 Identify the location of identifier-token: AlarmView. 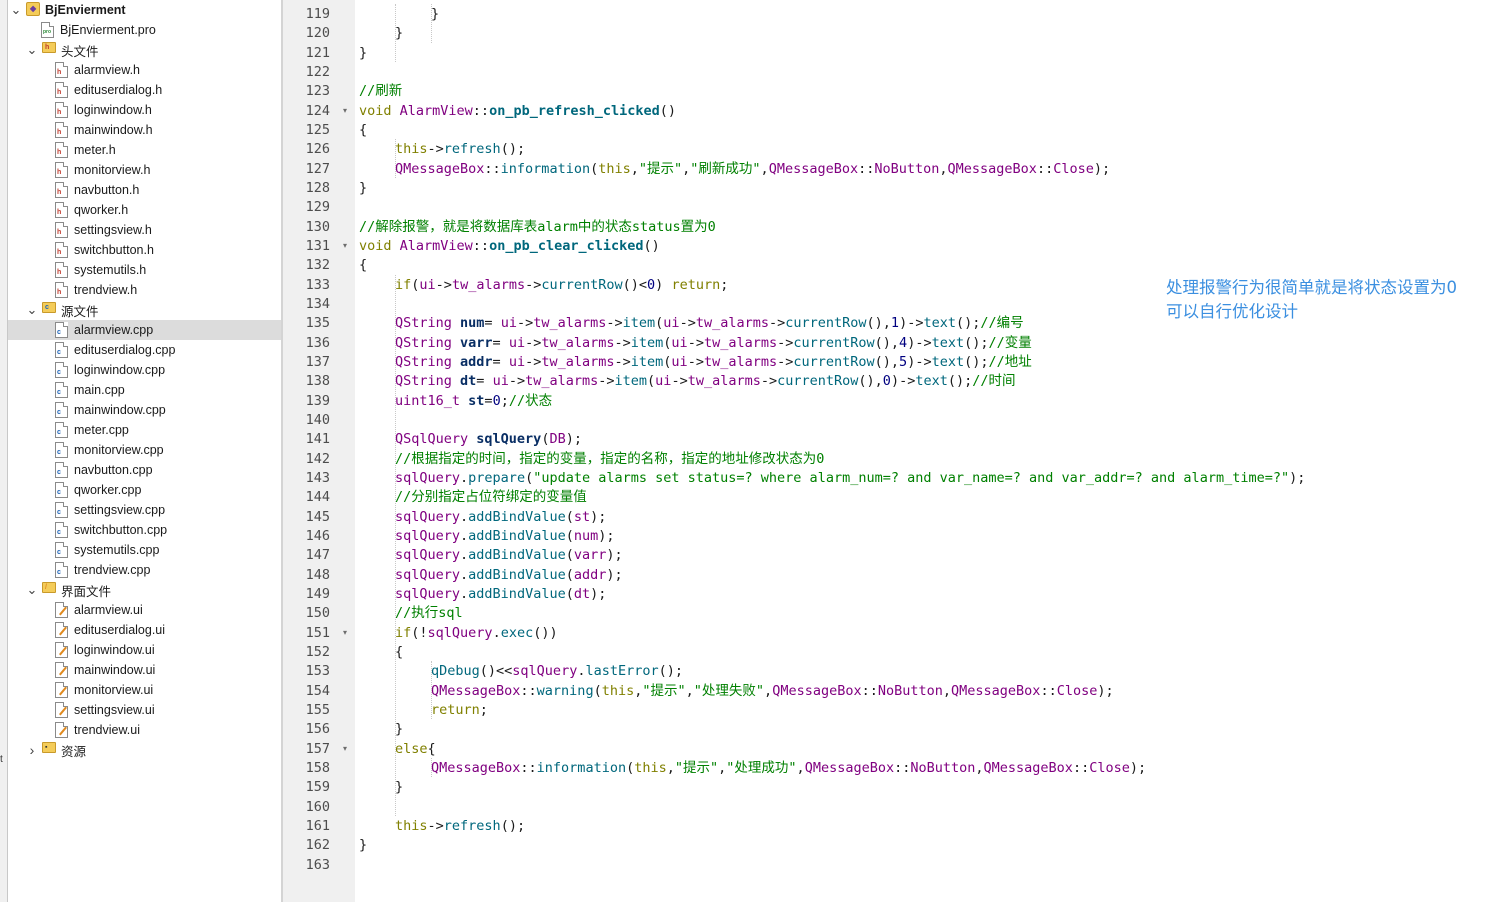
(436, 245).